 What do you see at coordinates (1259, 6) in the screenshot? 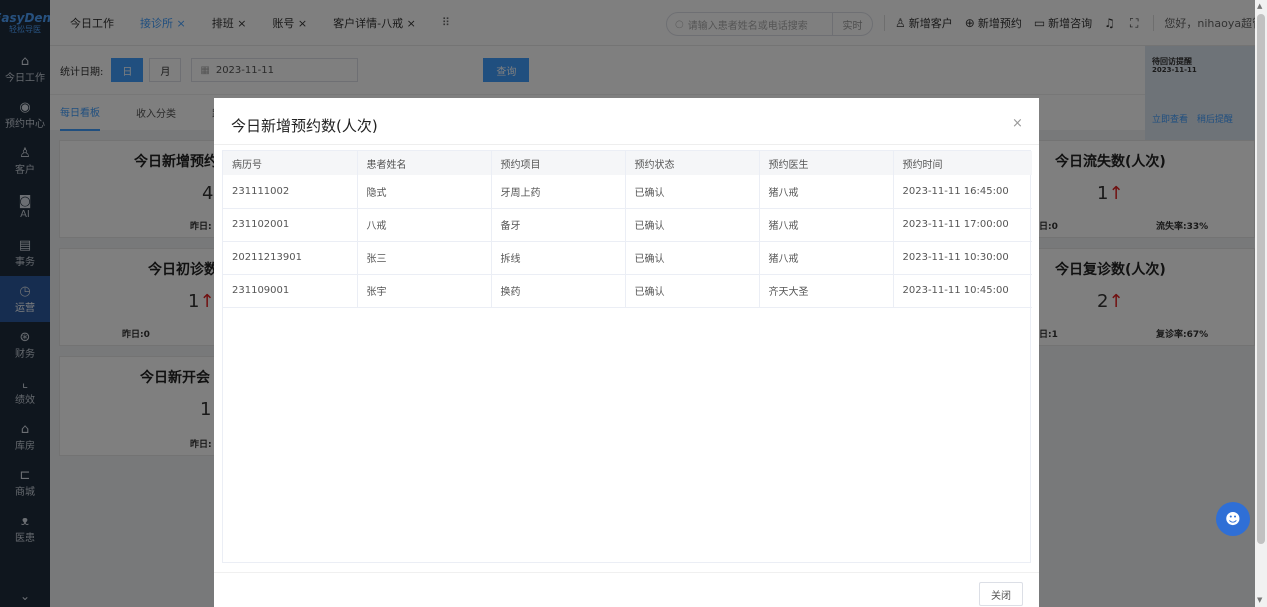
I see `scroll-up-icon: ▲` at bounding box center [1259, 6].